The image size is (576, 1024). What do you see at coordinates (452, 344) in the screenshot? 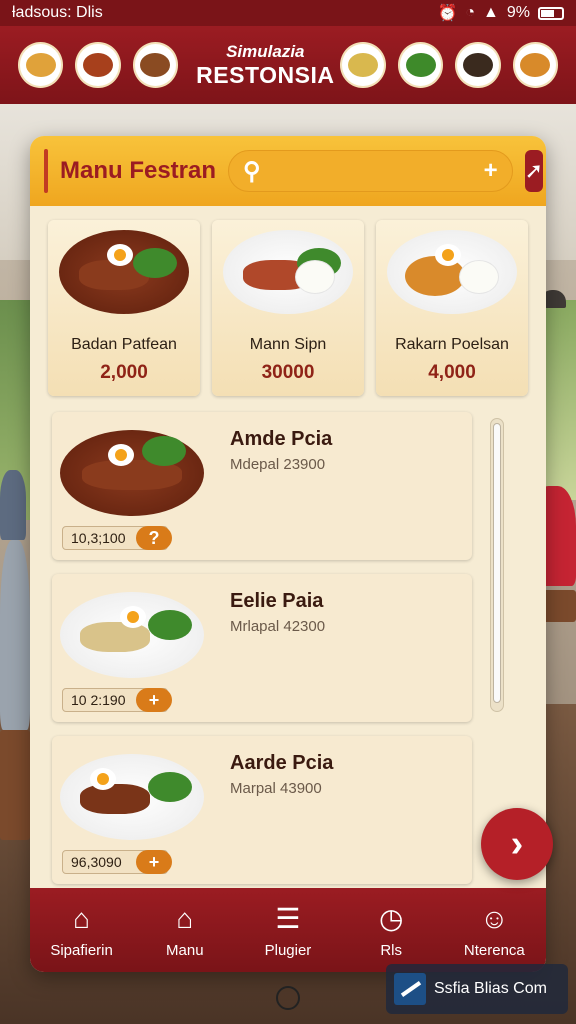
I see `featured-name: Rakarn Poelsan` at bounding box center [452, 344].